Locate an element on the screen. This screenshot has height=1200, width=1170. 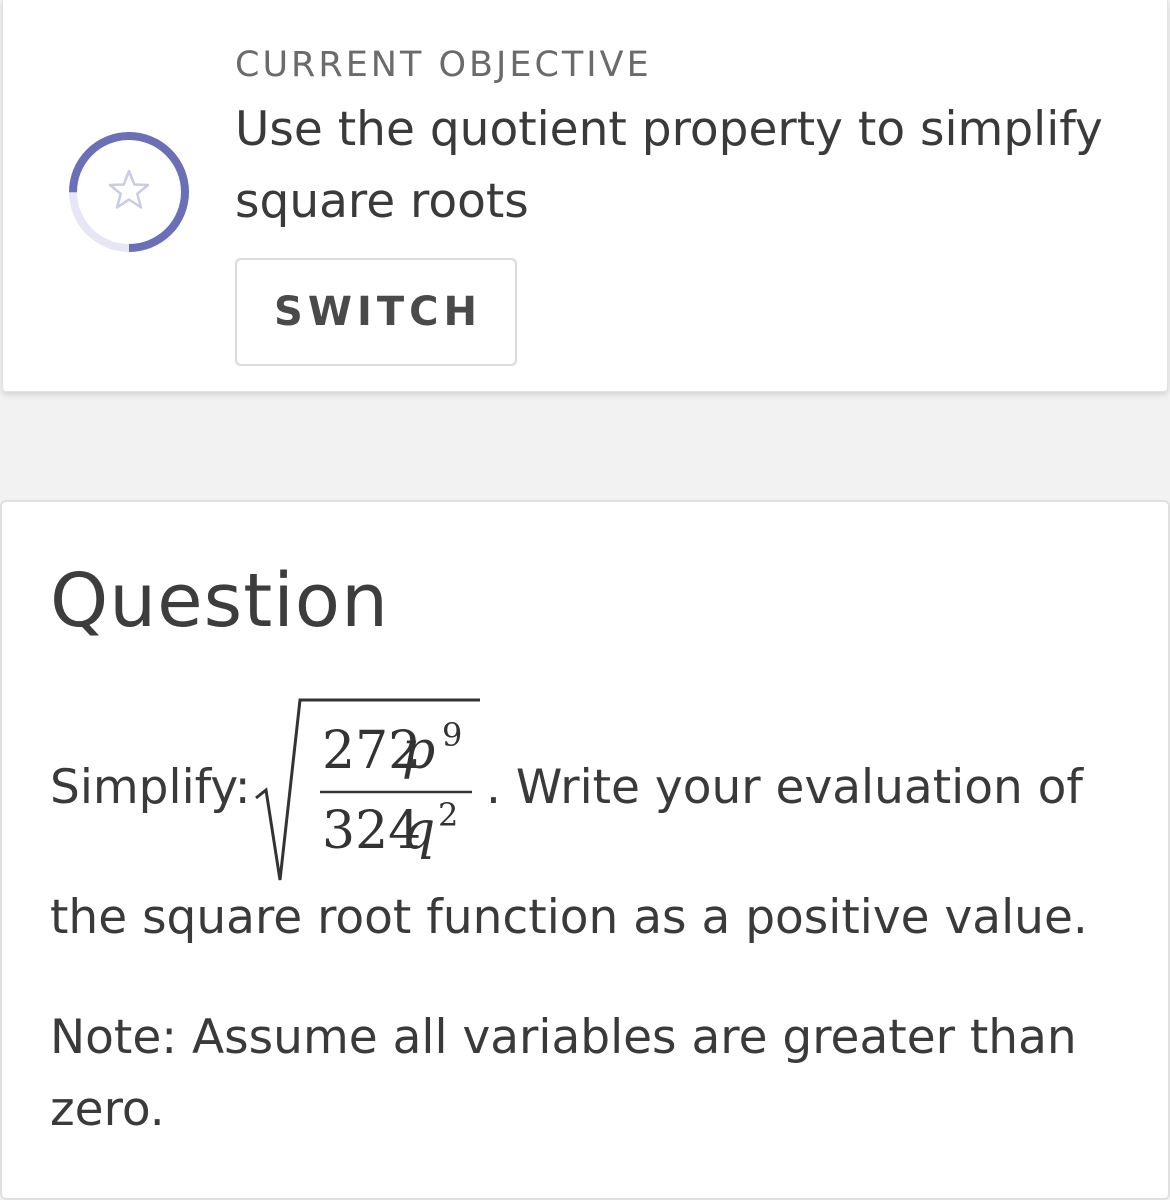
objective-progress-ring is located at coordinates (129, 192).